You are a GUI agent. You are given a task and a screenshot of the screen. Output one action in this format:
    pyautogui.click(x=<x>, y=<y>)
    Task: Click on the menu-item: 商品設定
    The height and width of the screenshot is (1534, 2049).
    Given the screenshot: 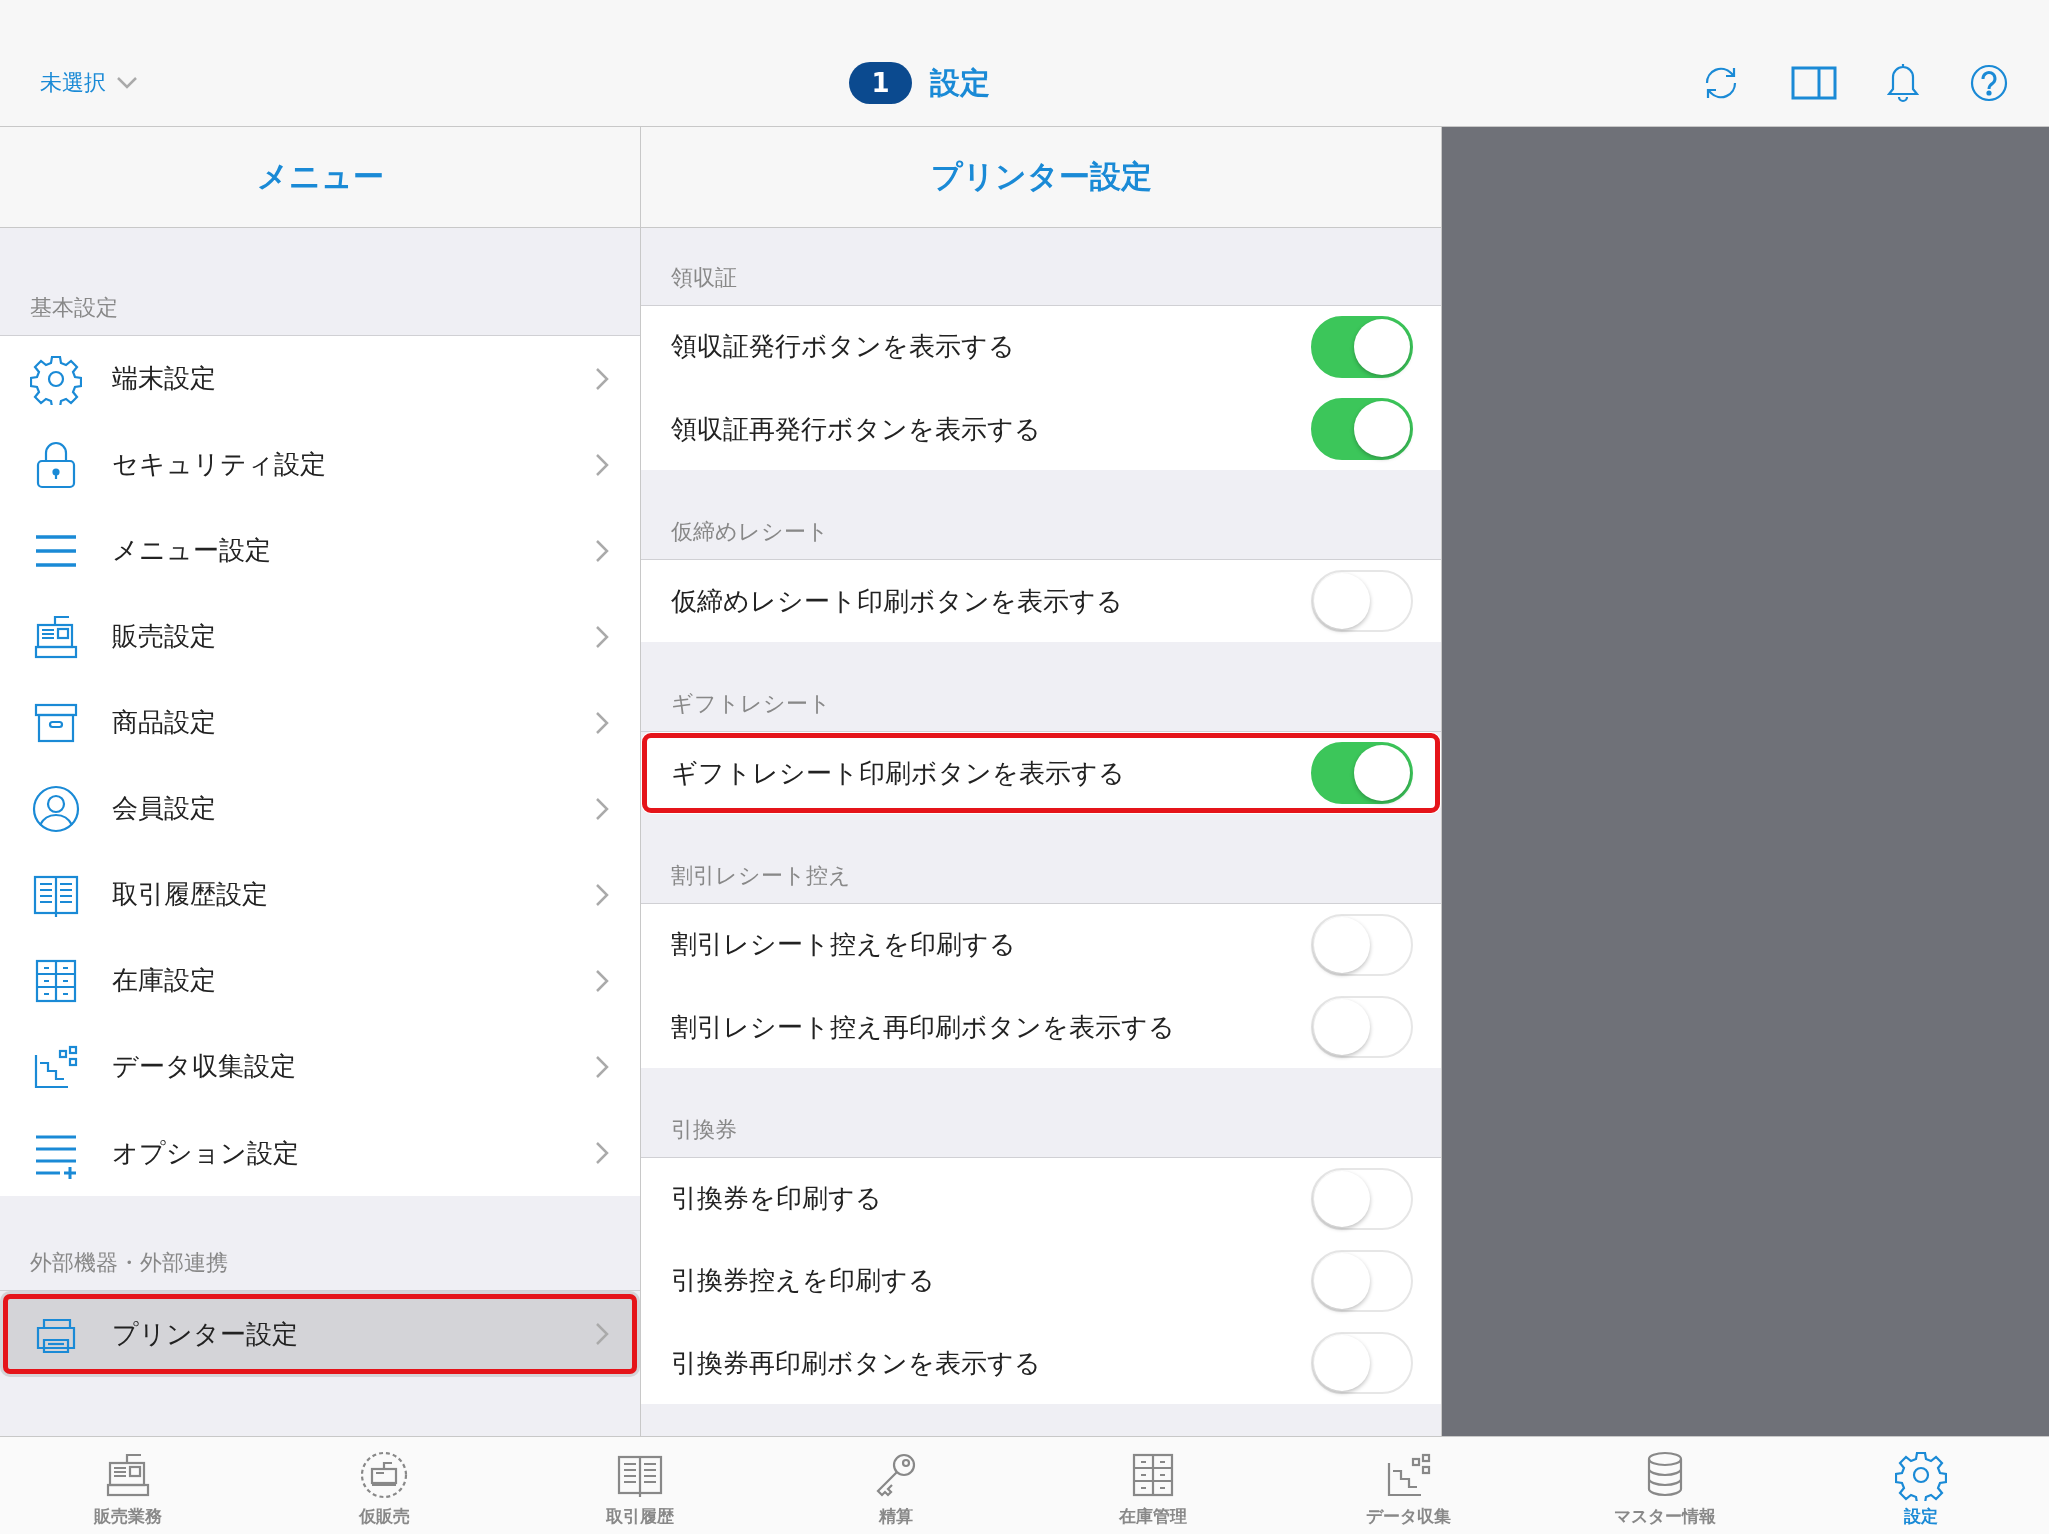 What is the action you would take?
    pyautogui.click(x=320, y=723)
    